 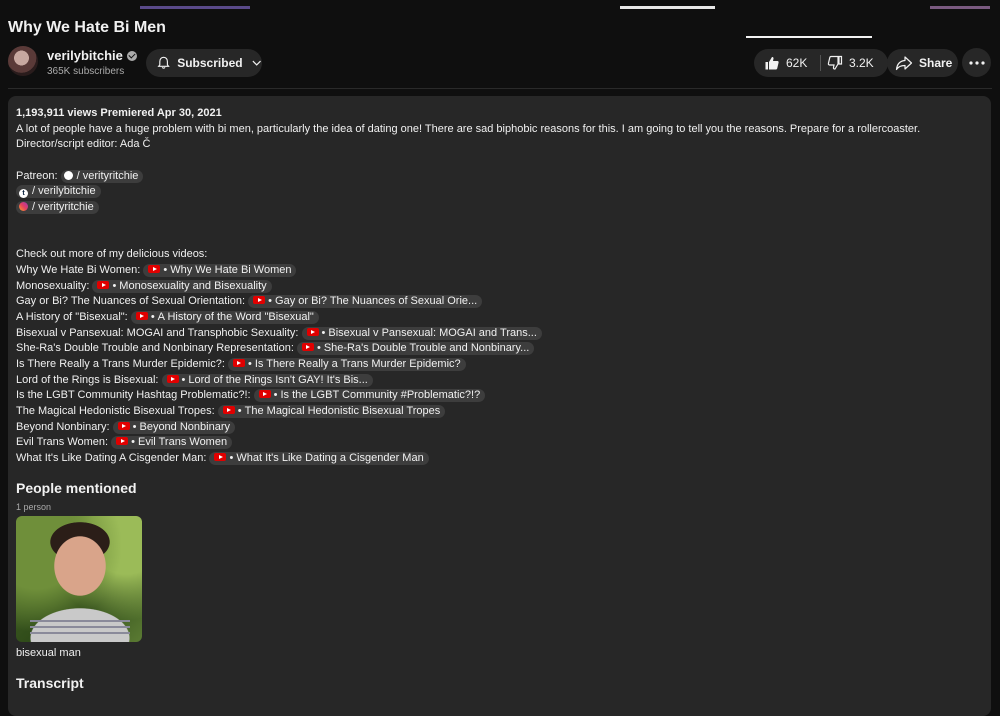 I want to click on person-name: bisexual man, so click(x=48, y=653).